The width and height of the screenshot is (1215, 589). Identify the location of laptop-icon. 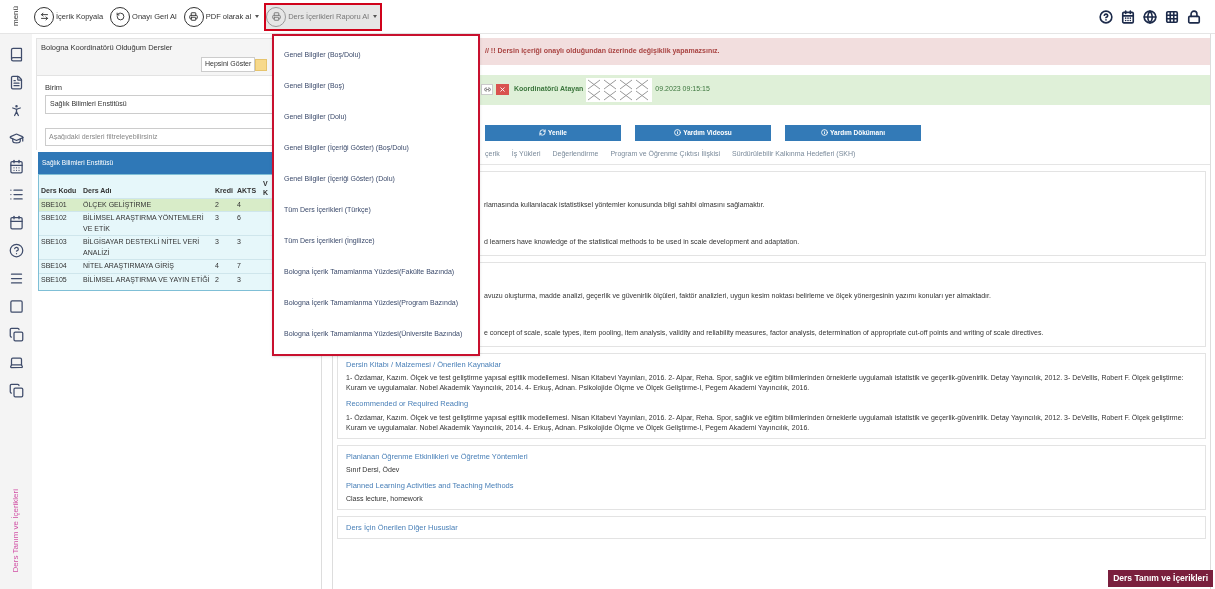
(16, 362).